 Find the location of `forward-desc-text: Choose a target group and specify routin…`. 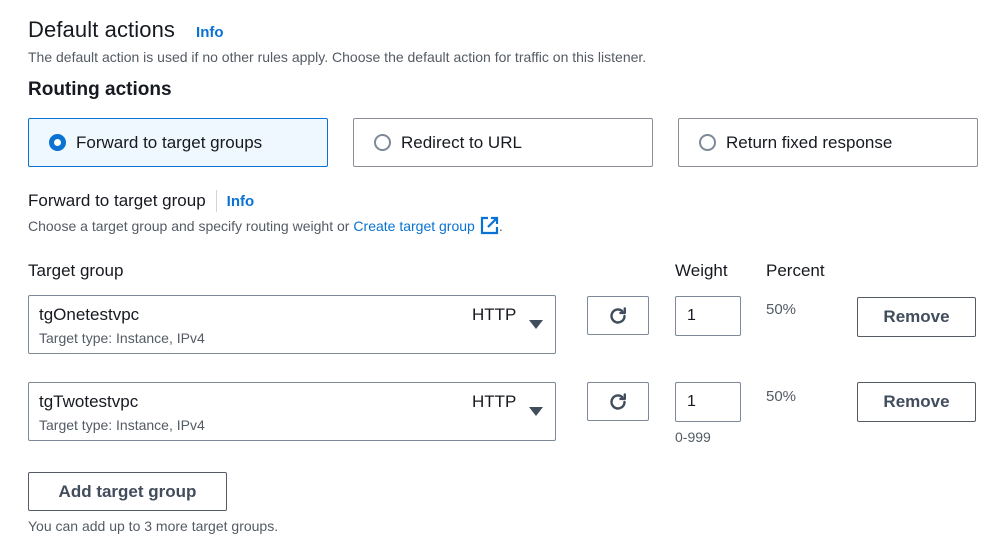

forward-desc-text: Choose a target group and specify routin… is located at coordinates (189, 225).